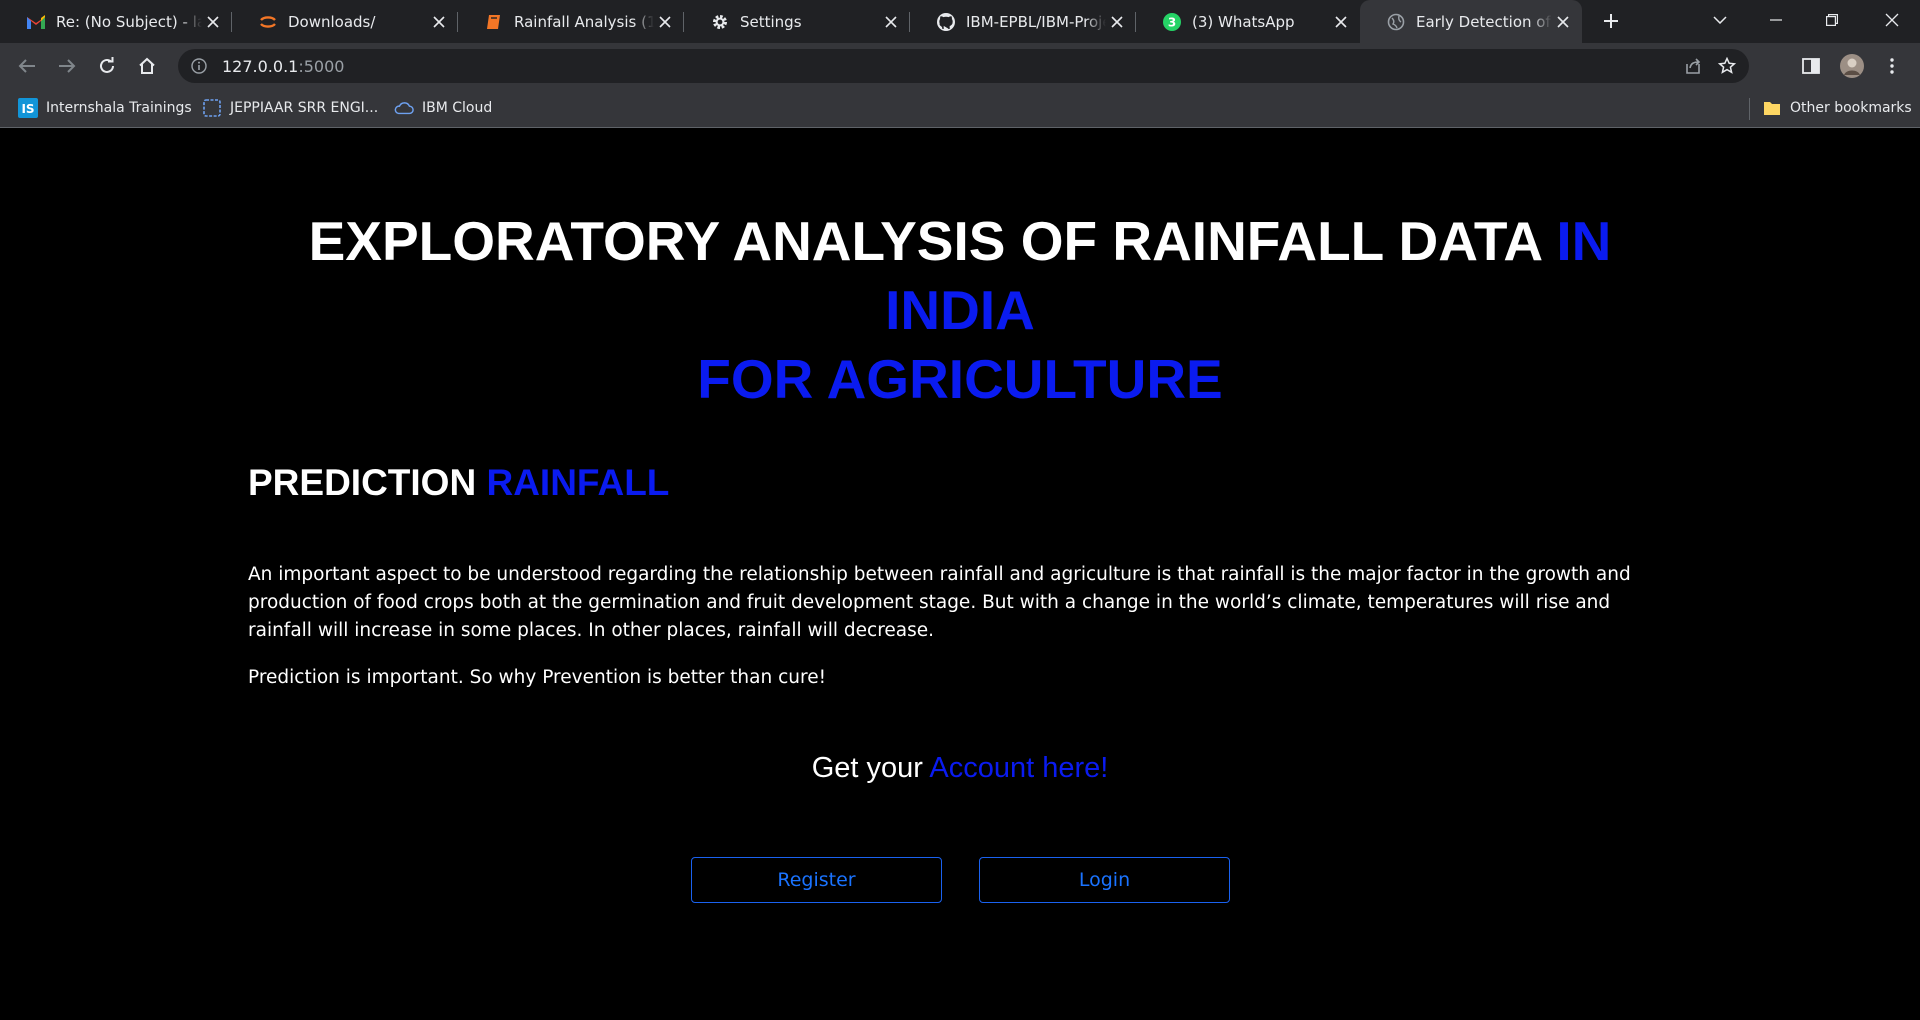 The image size is (1920, 1020). Describe the element at coordinates (1776, 20) in the screenshot. I see `minimize-icon` at that location.